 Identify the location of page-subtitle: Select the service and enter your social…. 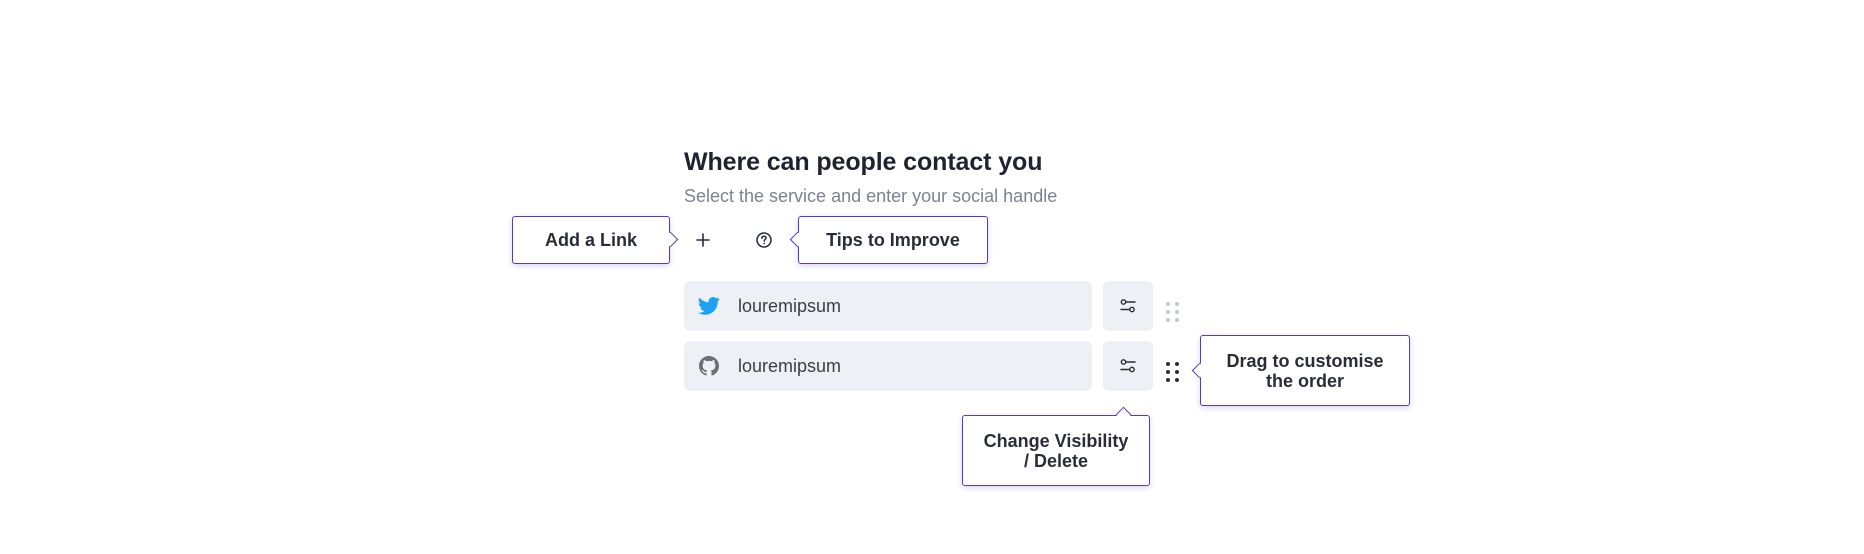
(871, 196).